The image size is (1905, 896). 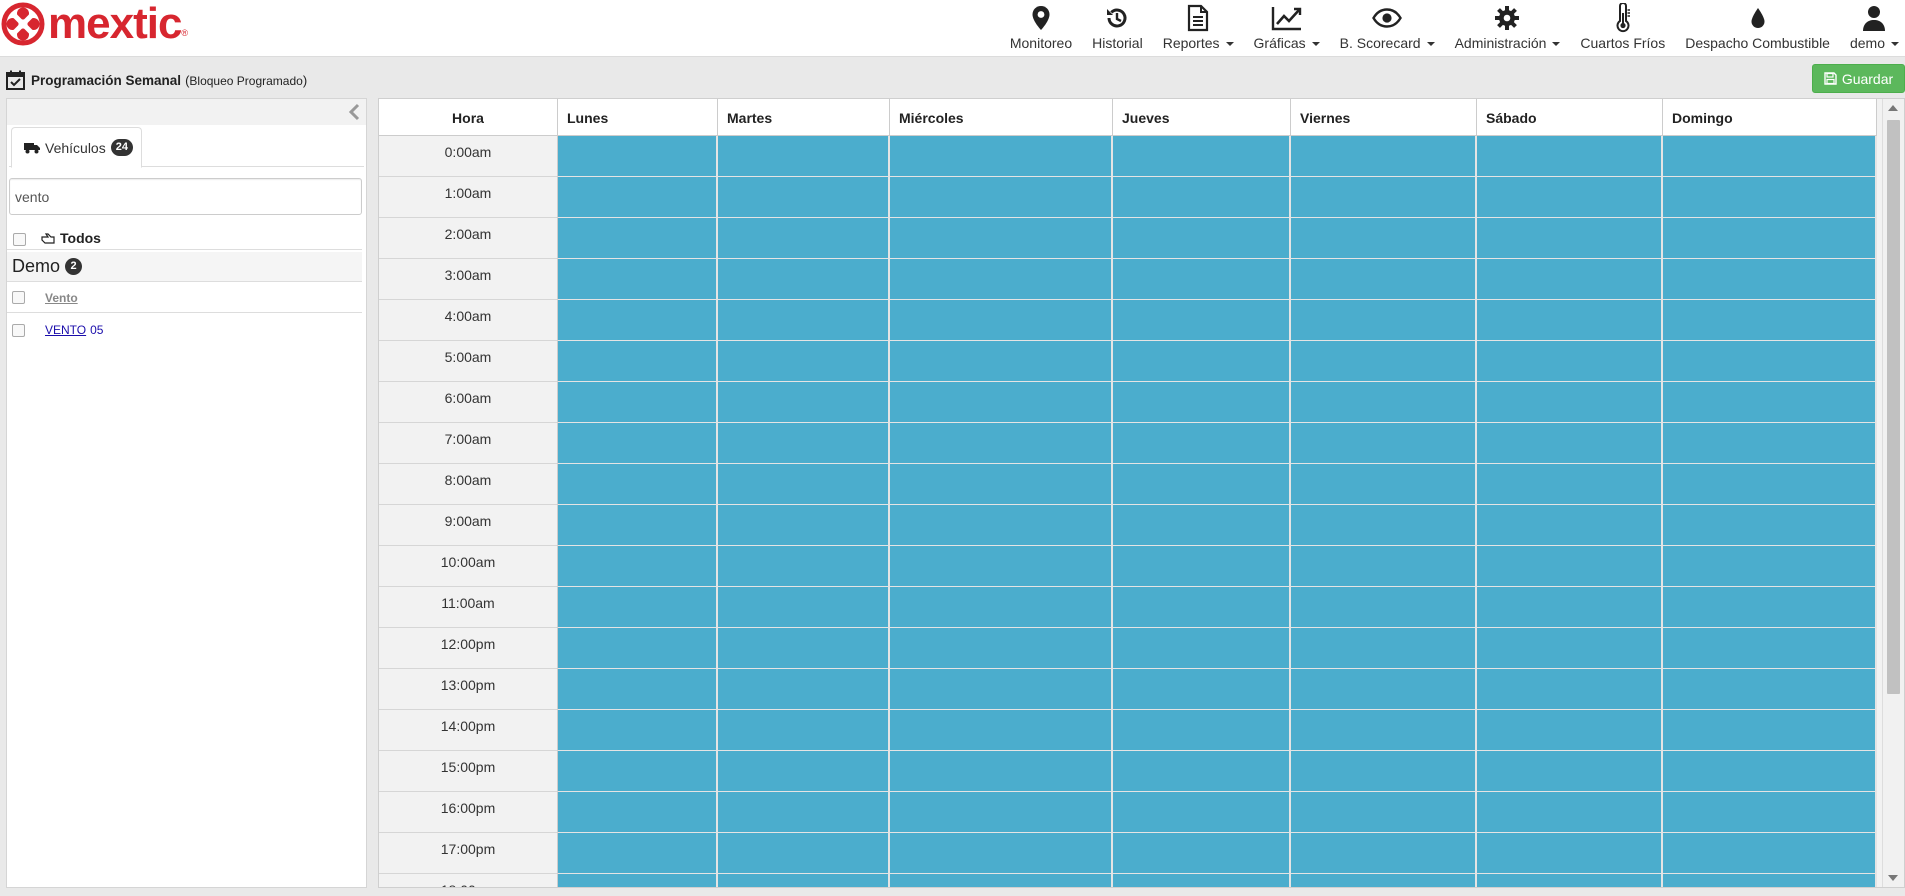 I want to click on vehicle-search-input, so click(x=185, y=196).